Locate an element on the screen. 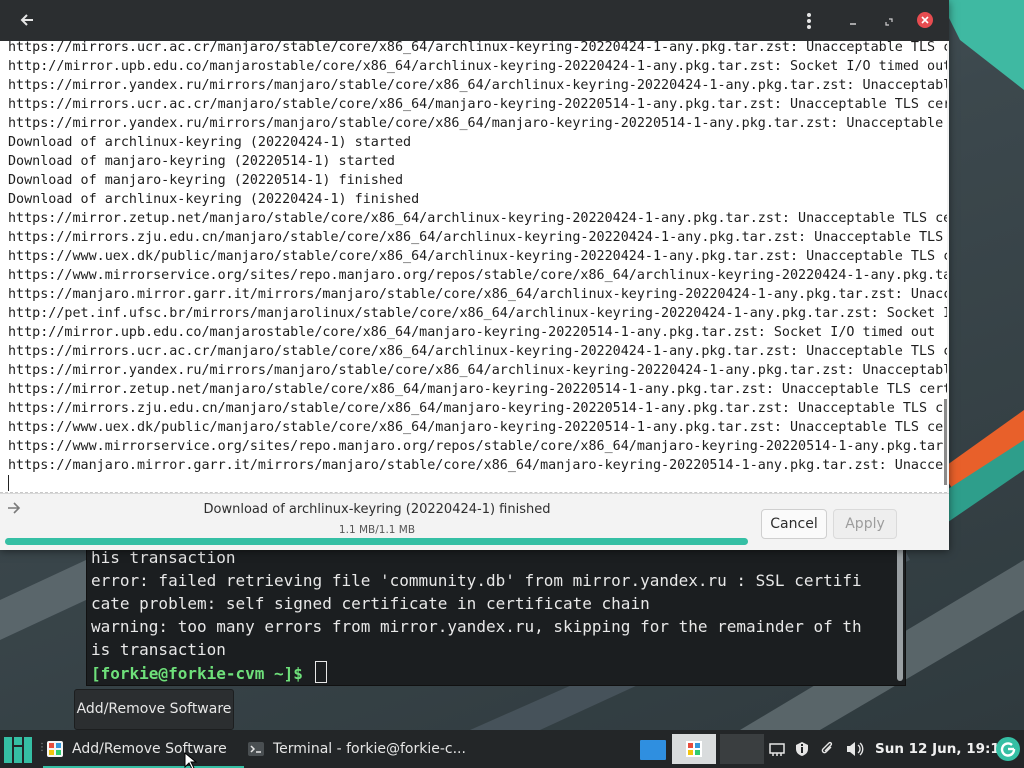  download-size: 1.1 MB/1.1 MB is located at coordinates (377, 530).